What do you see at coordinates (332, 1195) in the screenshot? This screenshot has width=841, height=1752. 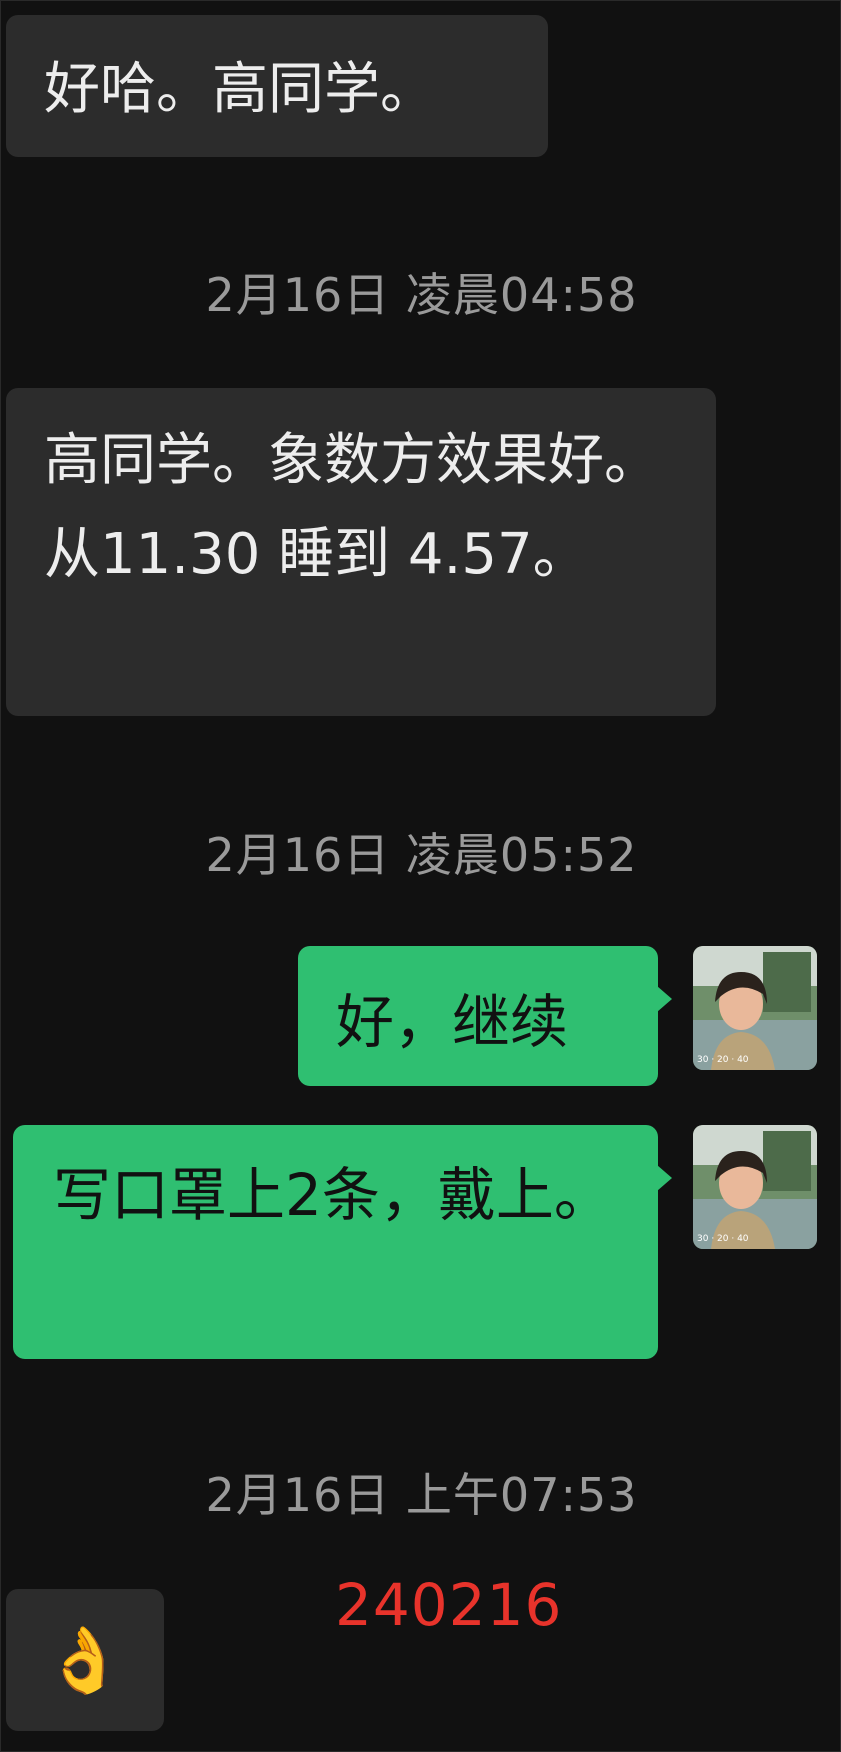 I see `message-text: 写口罩上2条，戴上。` at bounding box center [332, 1195].